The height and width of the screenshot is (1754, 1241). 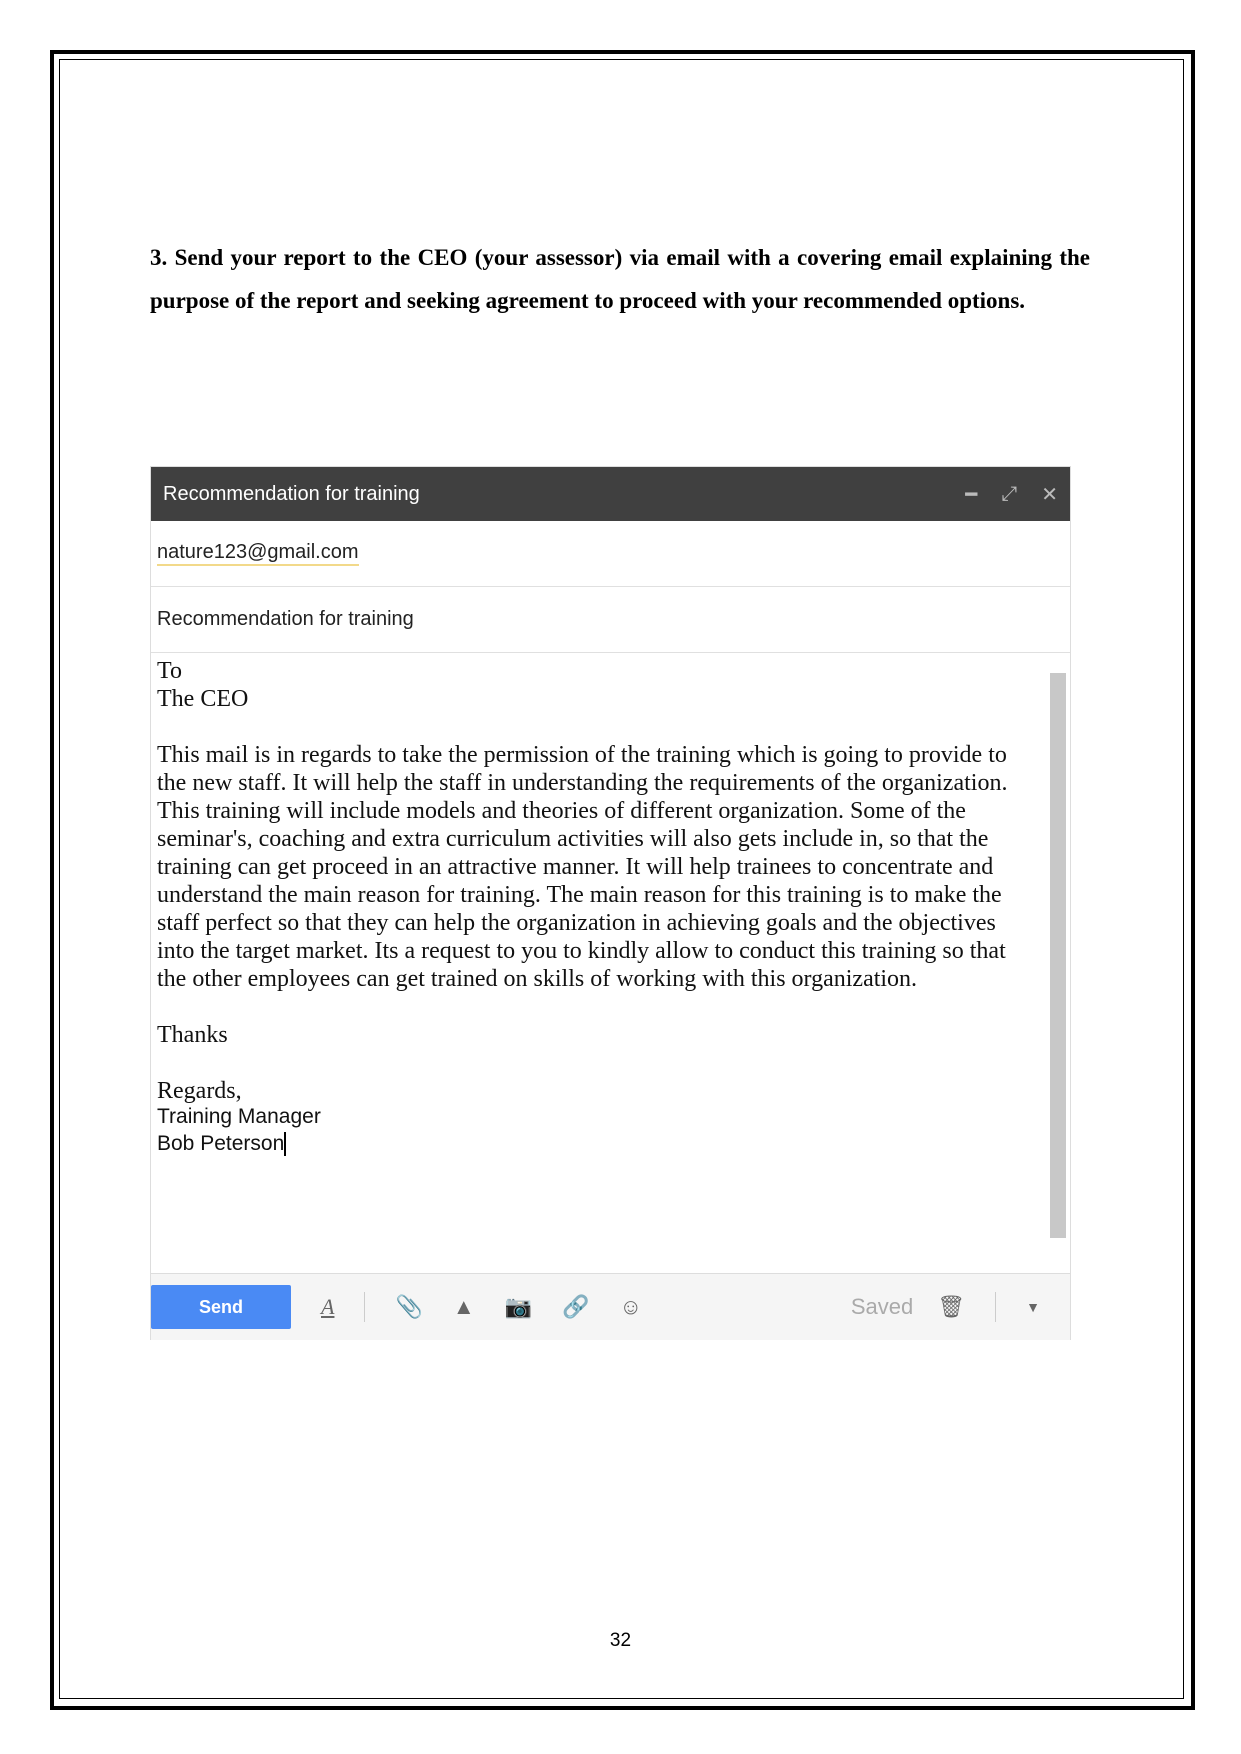 What do you see at coordinates (1049, 494) in the screenshot?
I see `close-icon: ✕` at bounding box center [1049, 494].